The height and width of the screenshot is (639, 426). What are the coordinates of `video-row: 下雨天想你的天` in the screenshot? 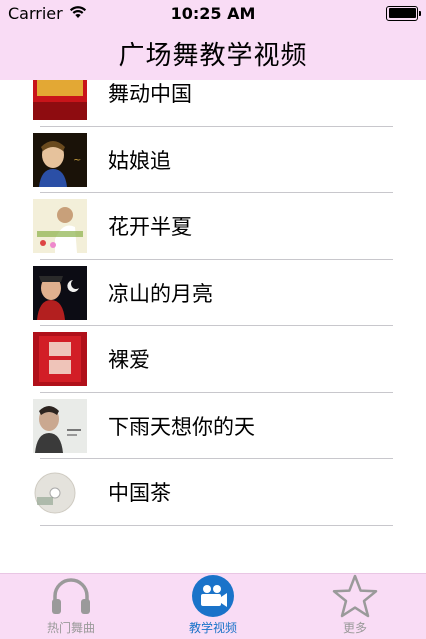 It's located at (213, 426).